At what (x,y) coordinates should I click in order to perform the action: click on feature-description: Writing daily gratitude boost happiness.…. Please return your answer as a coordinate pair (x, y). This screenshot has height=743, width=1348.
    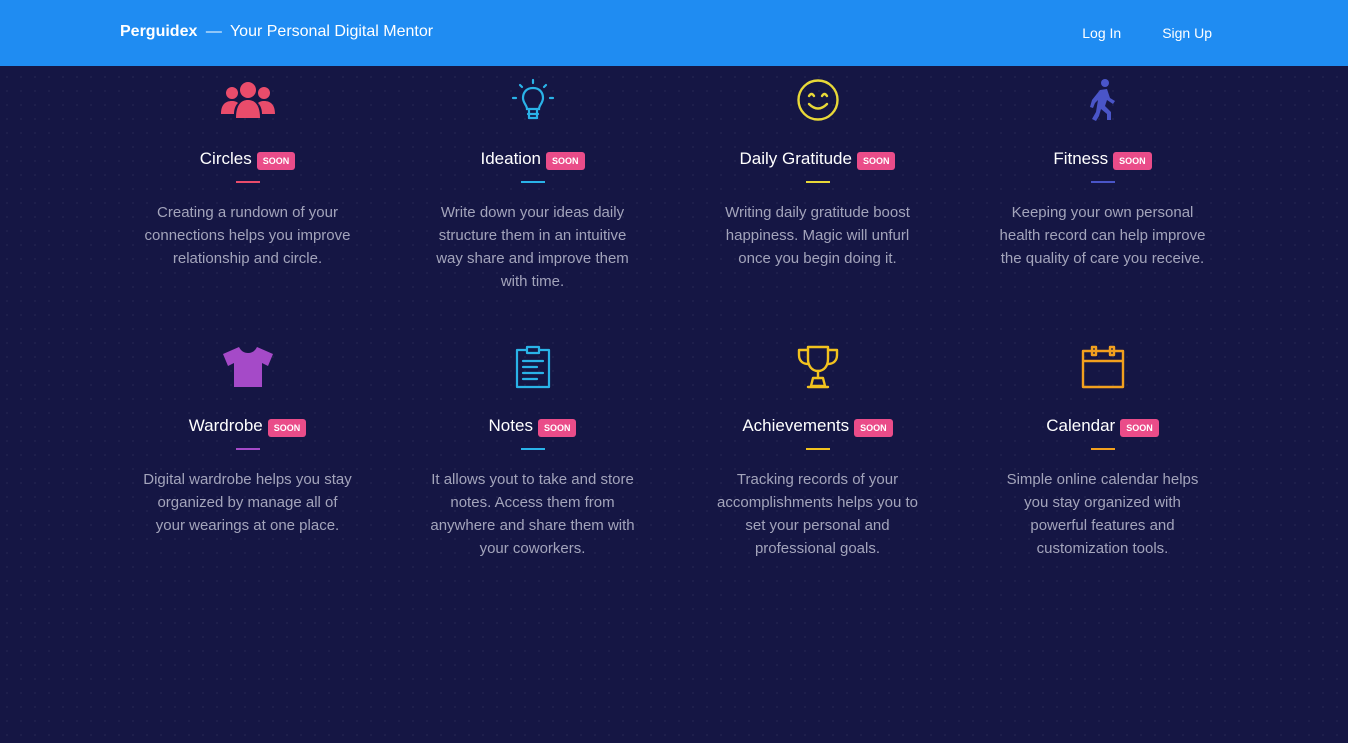
    Looking at the image, I should click on (817, 235).